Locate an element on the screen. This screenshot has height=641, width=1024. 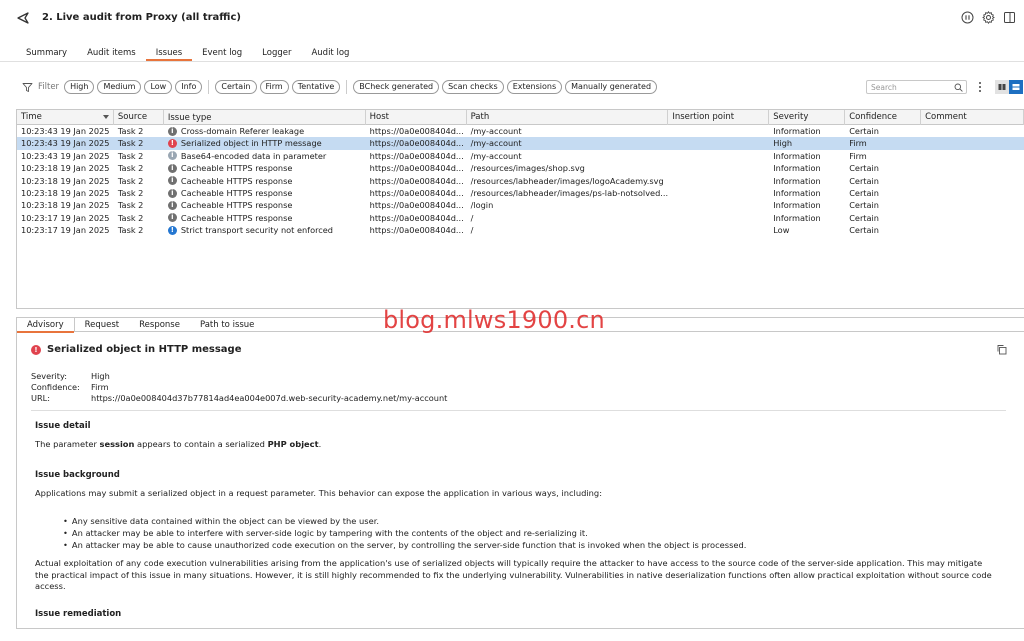
more-options-icon is located at coordinates (980, 87).